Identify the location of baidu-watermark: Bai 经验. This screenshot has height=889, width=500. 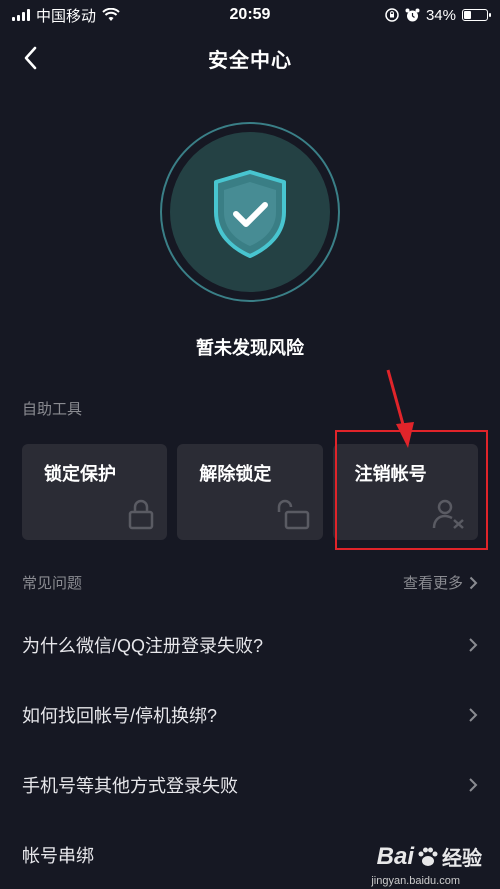
(429, 856).